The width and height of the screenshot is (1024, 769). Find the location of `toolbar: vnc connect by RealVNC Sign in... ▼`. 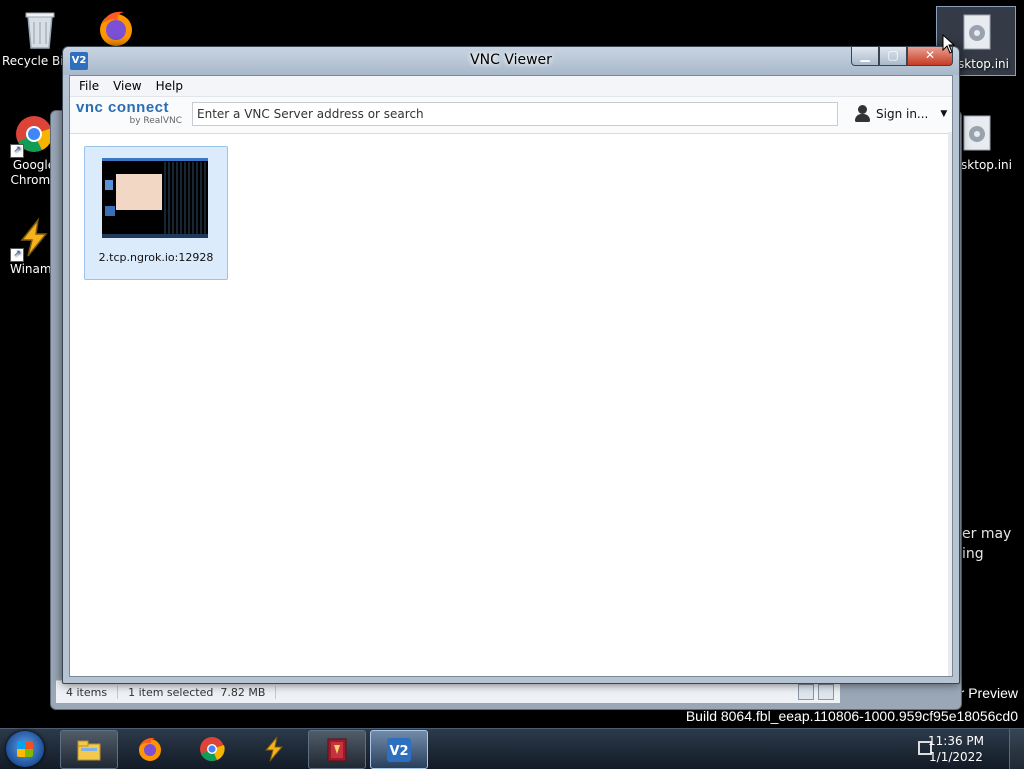

toolbar: vnc connect by RealVNC Sign in... ▼ is located at coordinates (511, 115).